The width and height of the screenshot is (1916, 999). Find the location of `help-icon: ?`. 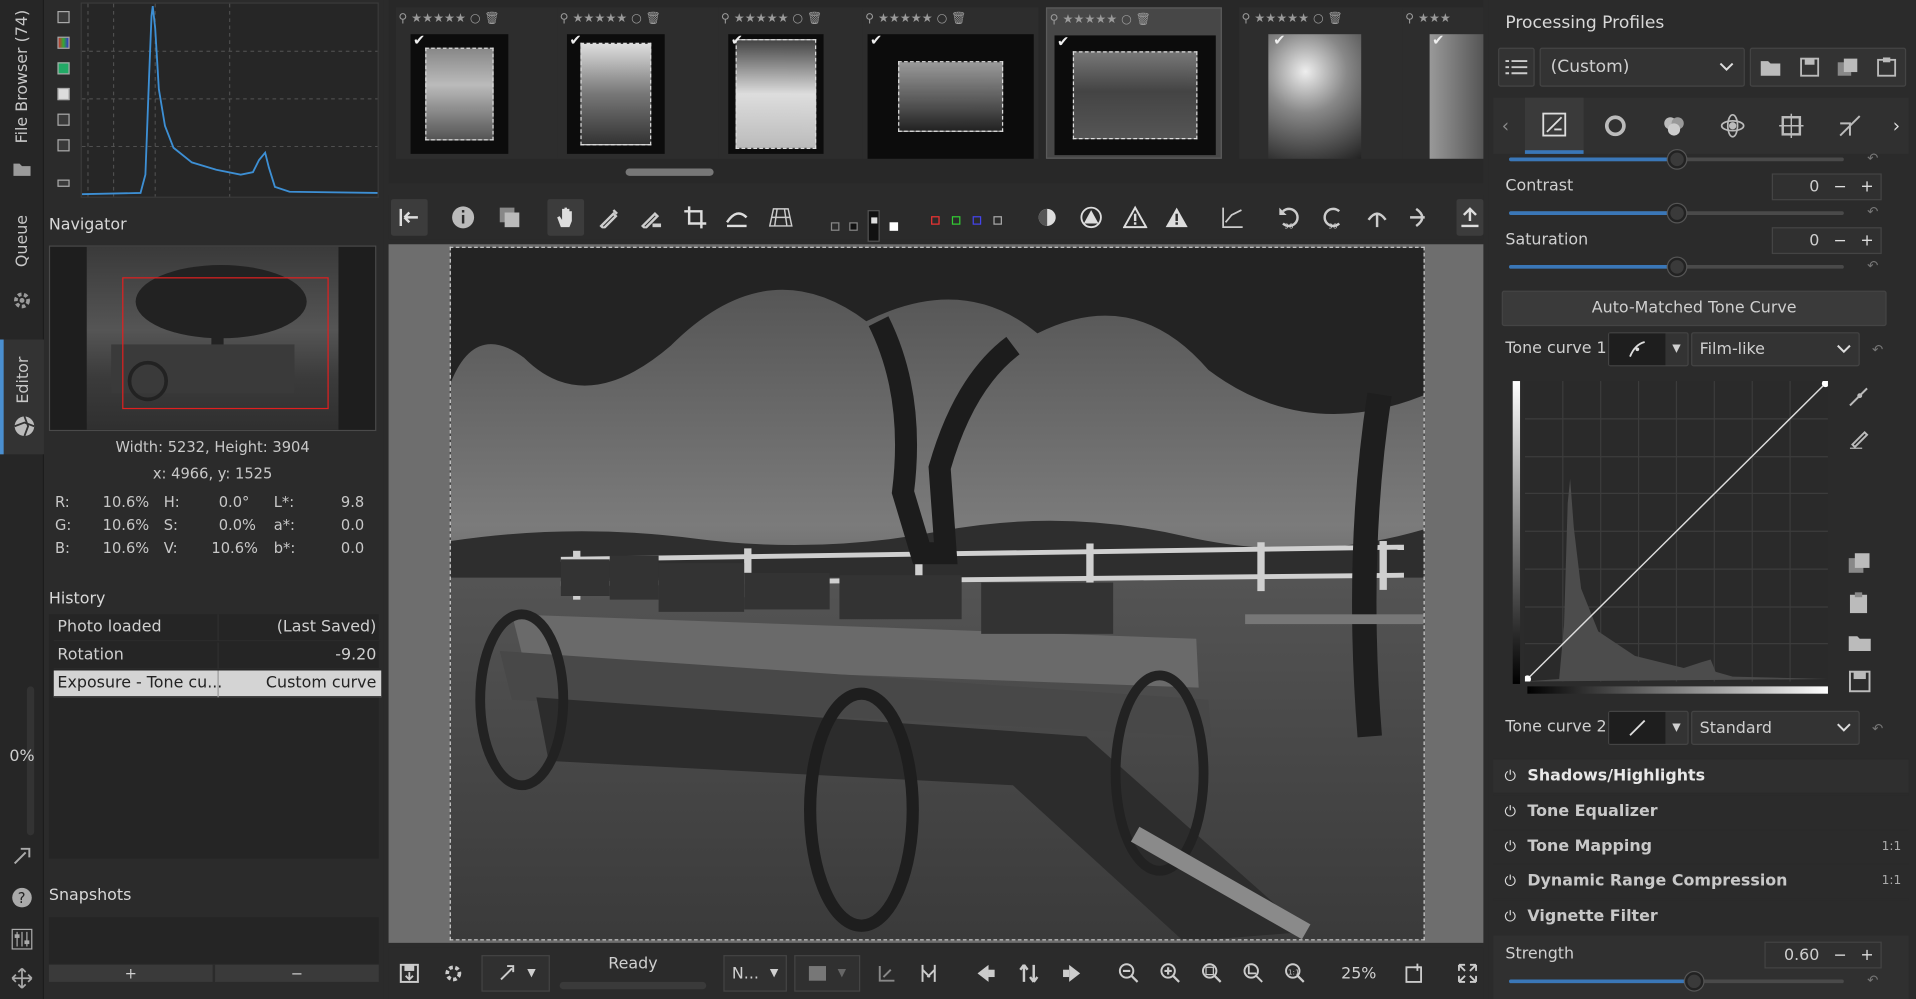

help-icon: ? is located at coordinates (22, 898).